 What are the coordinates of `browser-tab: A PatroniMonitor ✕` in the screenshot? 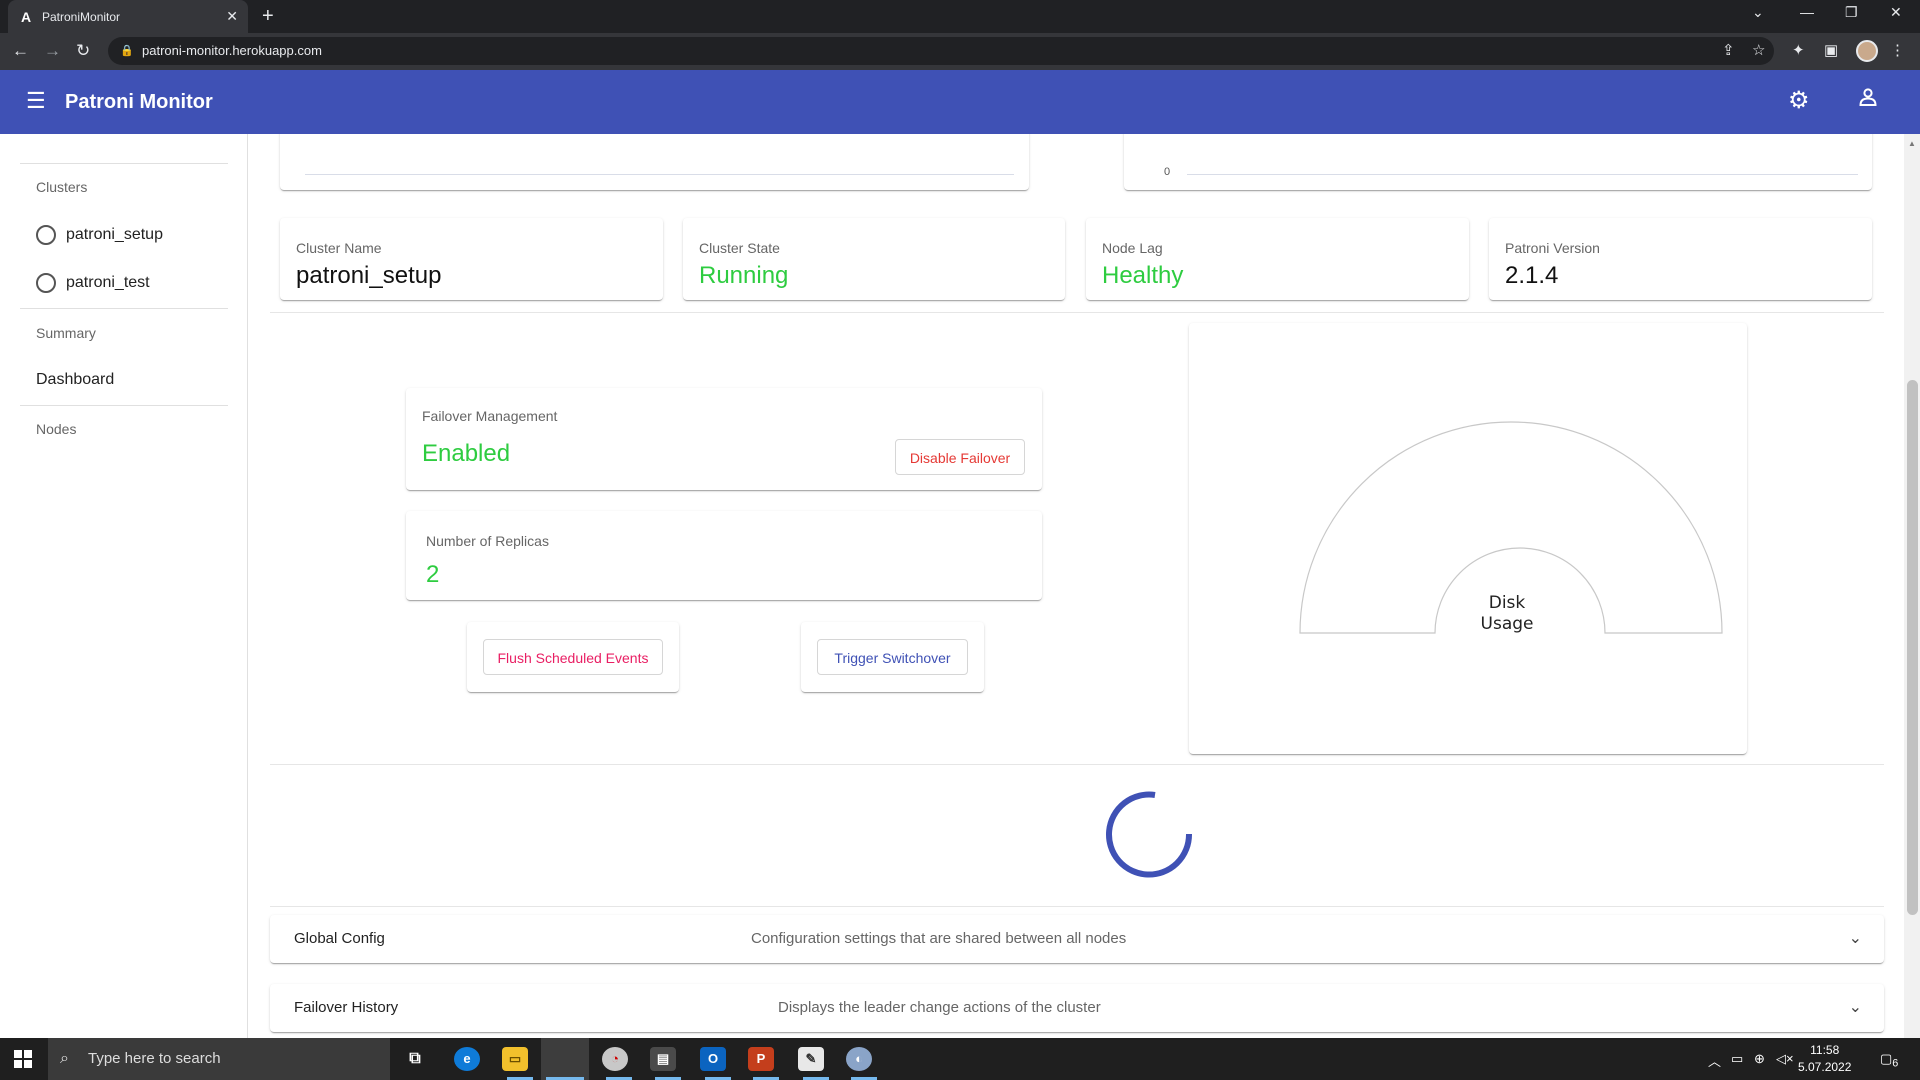 It's located at (128, 16).